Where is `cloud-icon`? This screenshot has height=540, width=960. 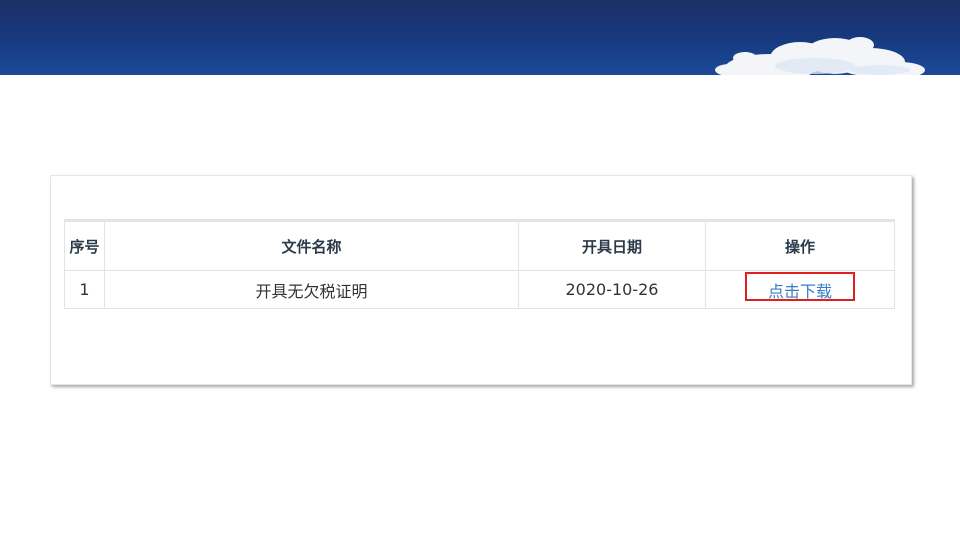 cloud-icon is located at coordinates (820, 56).